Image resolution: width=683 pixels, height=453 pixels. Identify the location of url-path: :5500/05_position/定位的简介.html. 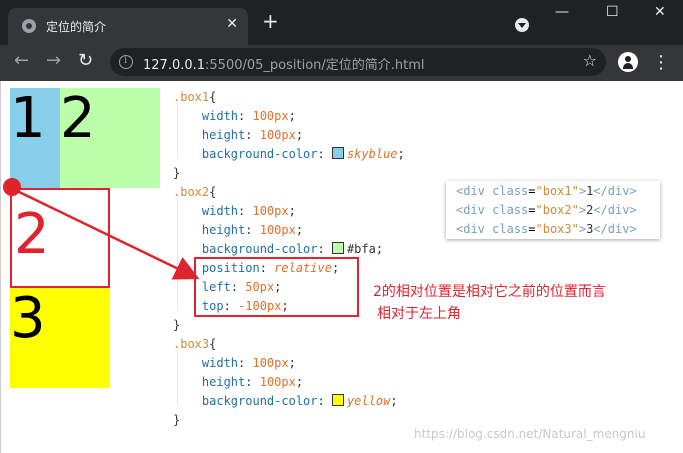
(315, 65).